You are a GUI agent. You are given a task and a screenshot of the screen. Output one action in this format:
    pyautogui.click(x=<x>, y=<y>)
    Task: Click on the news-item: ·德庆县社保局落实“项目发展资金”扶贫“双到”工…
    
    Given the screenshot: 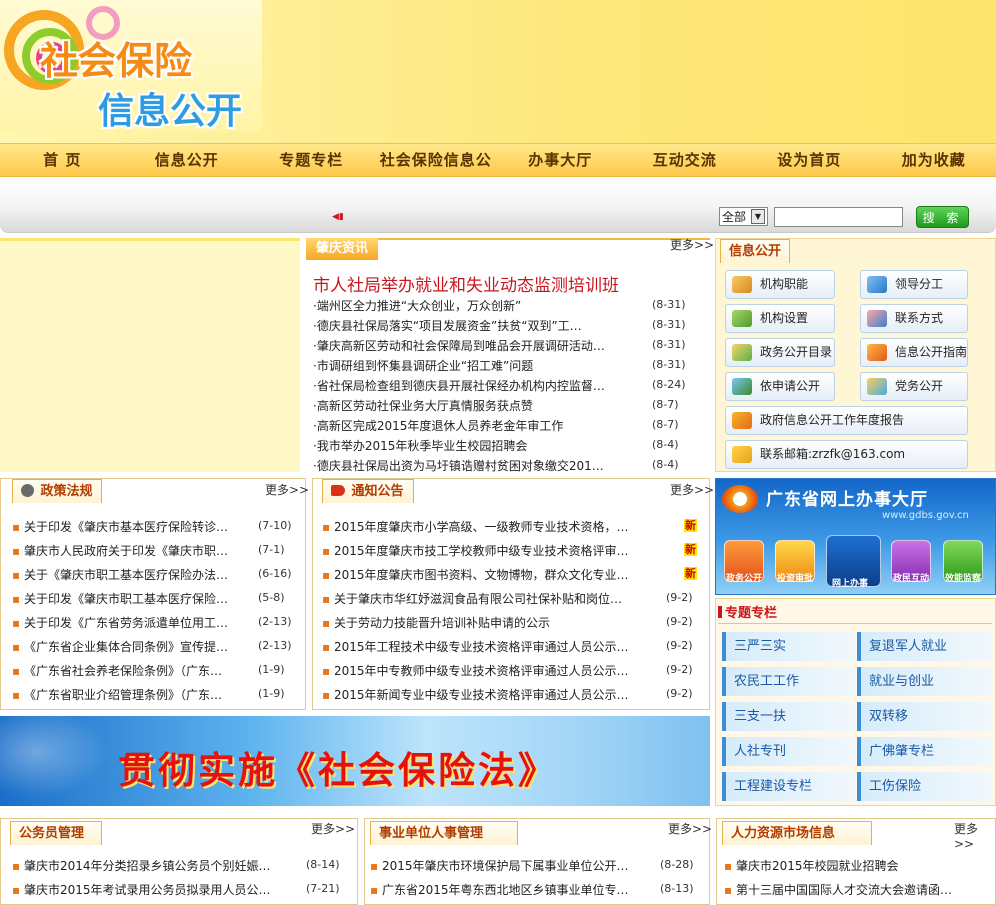 What is the action you would take?
    pyautogui.click(x=479, y=325)
    